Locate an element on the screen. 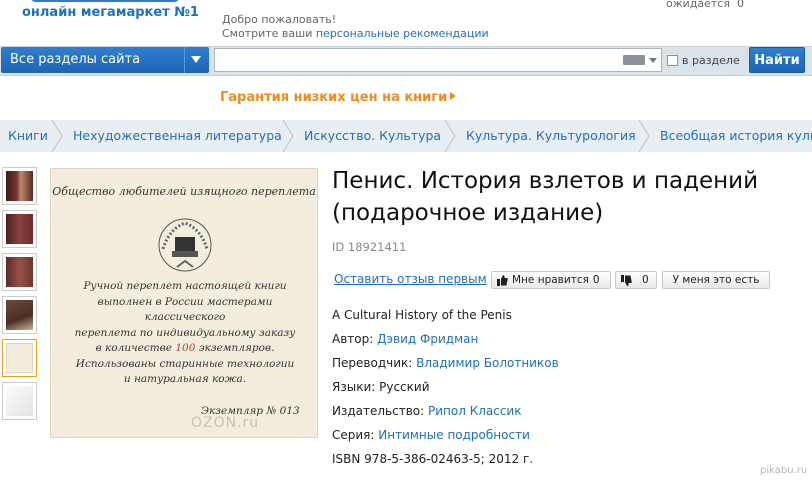 The width and height of the screenshot is (812, 483). i-have-it-label: У меня это есть is located at coordinates (716, 280).